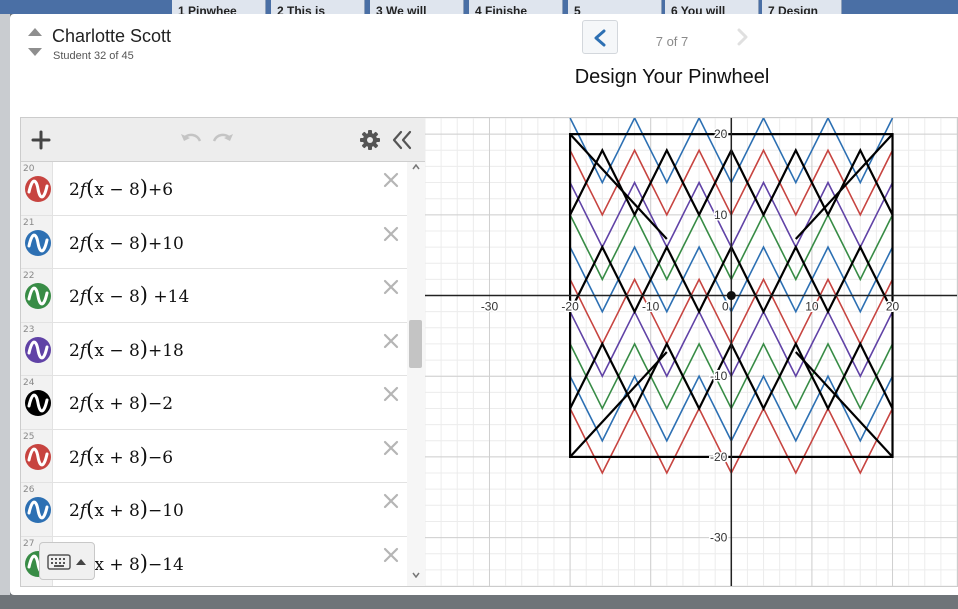 The height and width of the screenshot is (609, 958). I want to click on expression-offset: +14, so click(169, 297).